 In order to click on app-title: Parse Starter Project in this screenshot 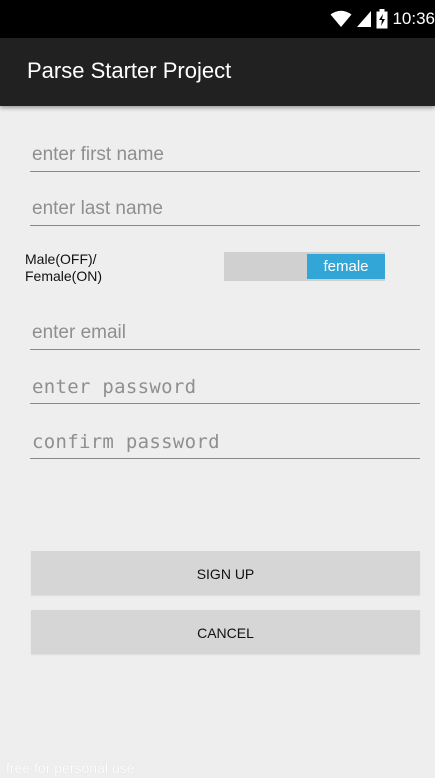, I will do `click(129, 70)`.